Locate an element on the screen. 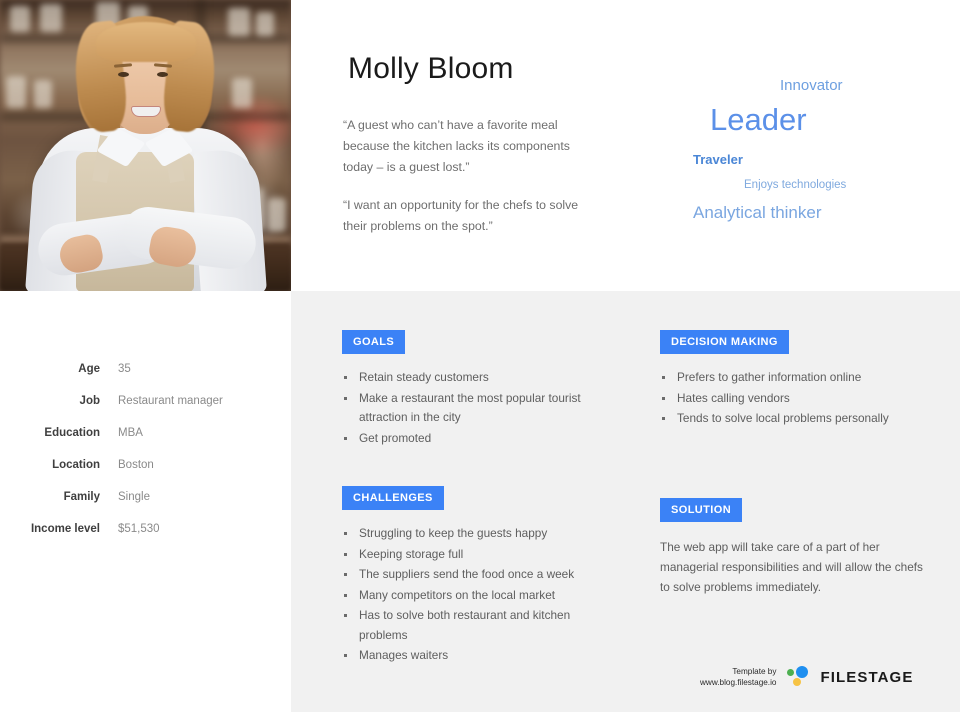 This screenshot has width=960, height=720. section-badge-goals: GOALS is located at coordinates (374, 342).